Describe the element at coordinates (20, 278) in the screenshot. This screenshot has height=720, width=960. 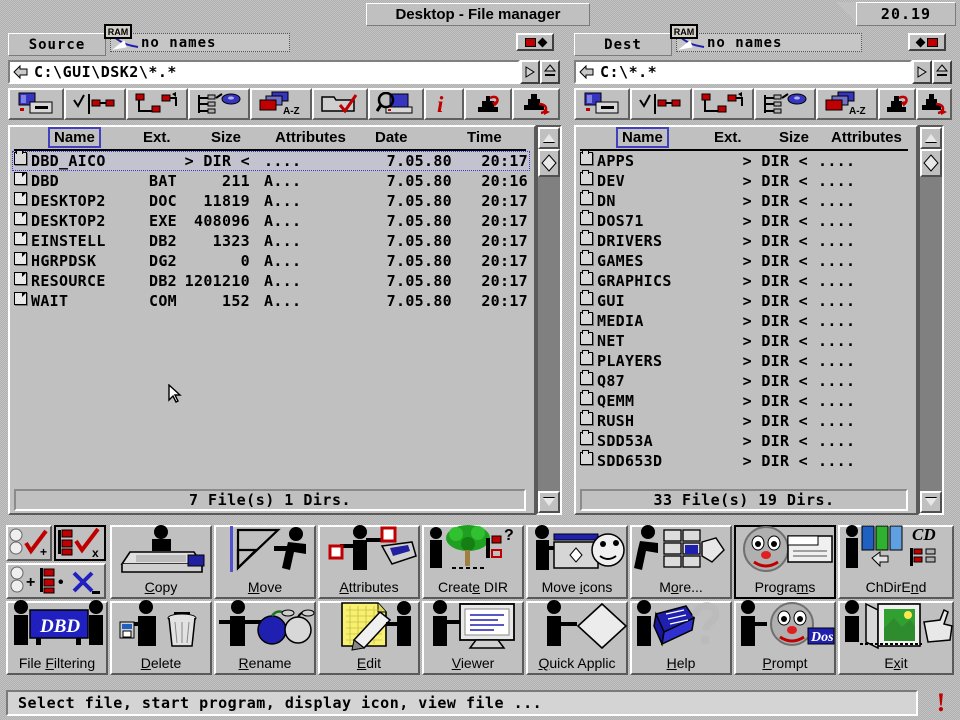
I see `file-icon` at that location.